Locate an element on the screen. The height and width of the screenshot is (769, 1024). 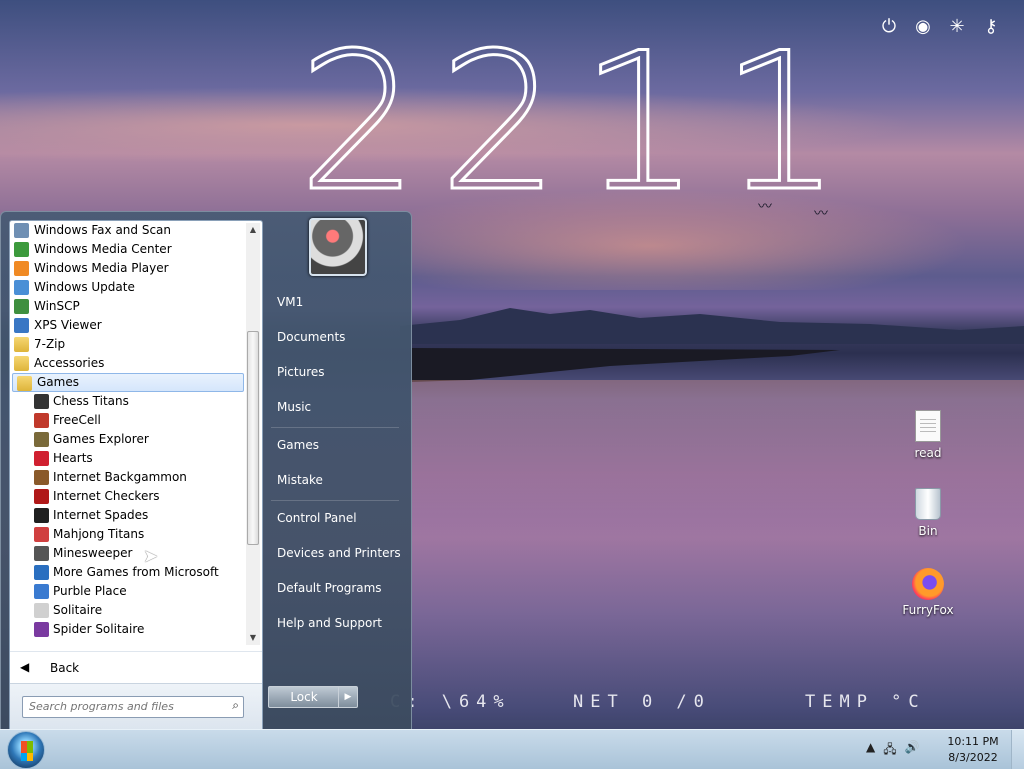
program-item: Hearts is located at coordinates (128, 458).